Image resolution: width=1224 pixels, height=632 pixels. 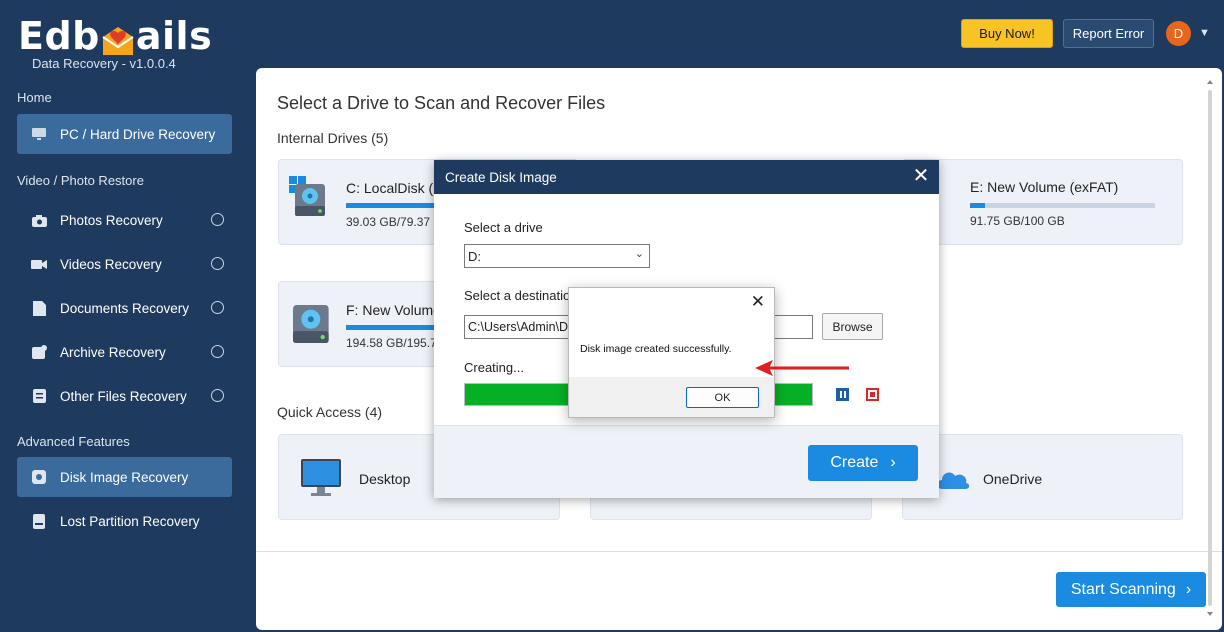 What do you see at coordinates (1042, 202) in the screenshot?
I see `drive-card-e: E: New Volume (exFAT) 91.75 GB/100 GB` at bounding box center [1042, 202].